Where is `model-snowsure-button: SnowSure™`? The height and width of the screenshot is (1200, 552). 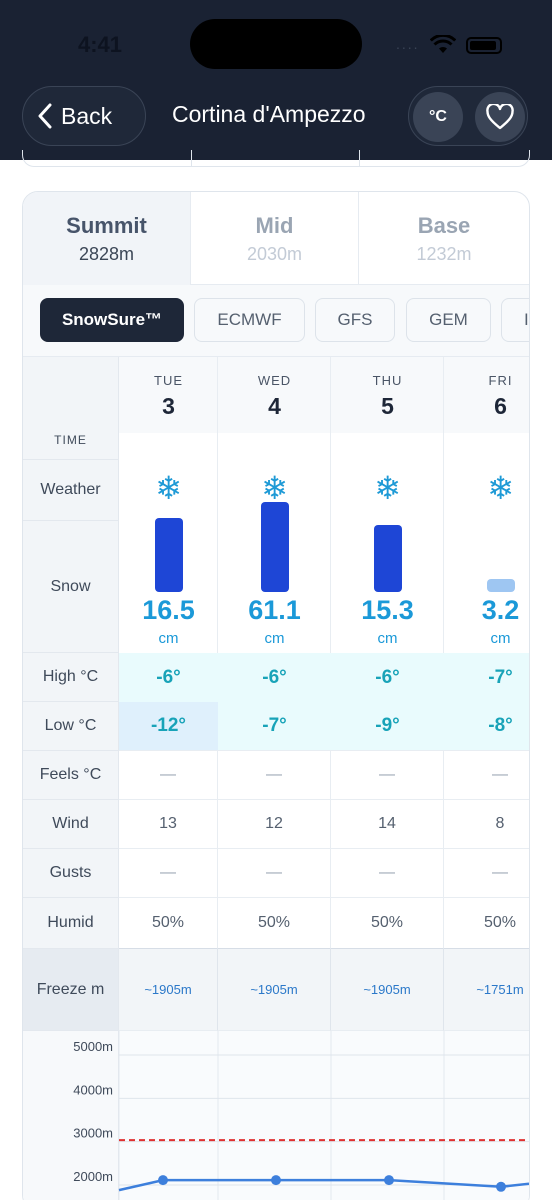
model-snowsure-button: SnowSure™ is located at coordinates (112, 320).